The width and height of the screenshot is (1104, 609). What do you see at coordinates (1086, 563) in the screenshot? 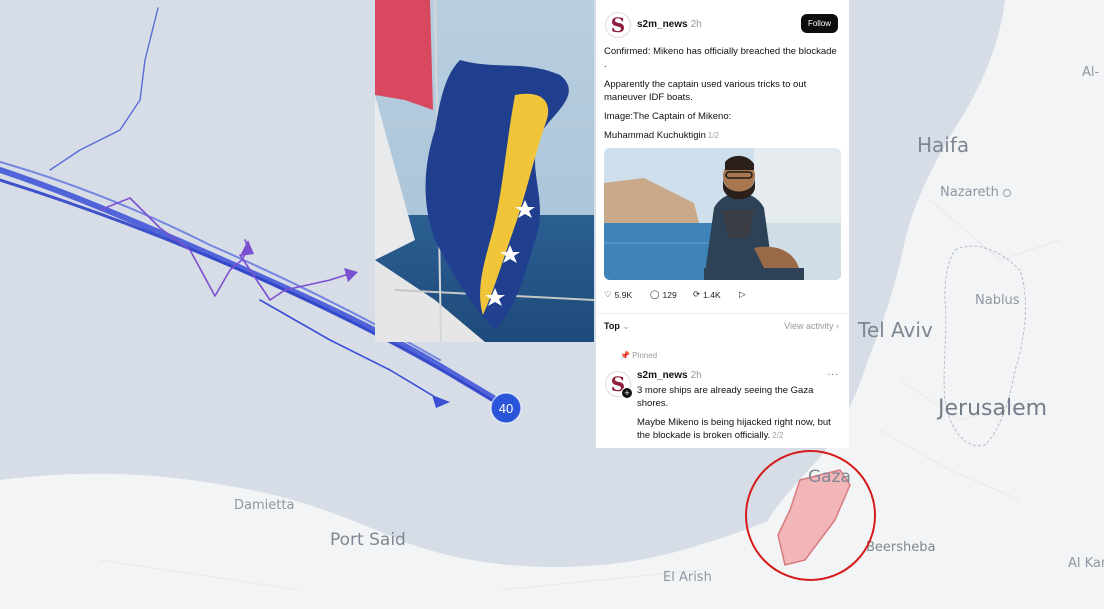
I see `city-label-al-kar: Al Kar` at bounding box center [1086, 563].